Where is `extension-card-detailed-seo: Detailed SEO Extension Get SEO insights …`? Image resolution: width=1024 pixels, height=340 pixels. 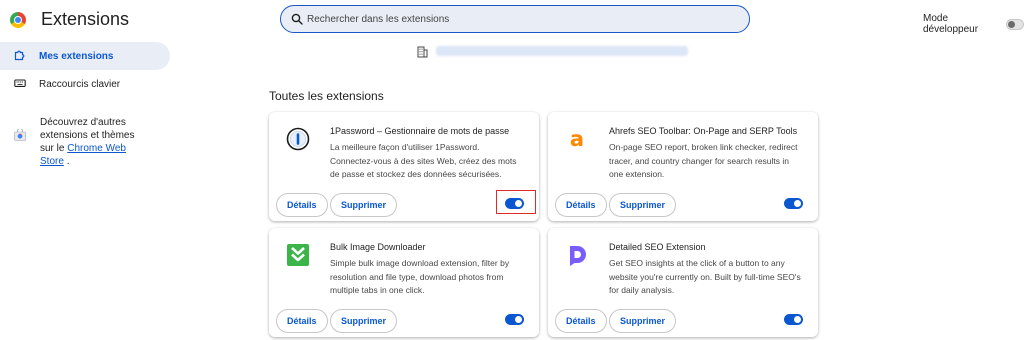 extension-card-detailed-seo: Detailed SEO Extension Get SEO insights … is located at coordinates (683, 282).